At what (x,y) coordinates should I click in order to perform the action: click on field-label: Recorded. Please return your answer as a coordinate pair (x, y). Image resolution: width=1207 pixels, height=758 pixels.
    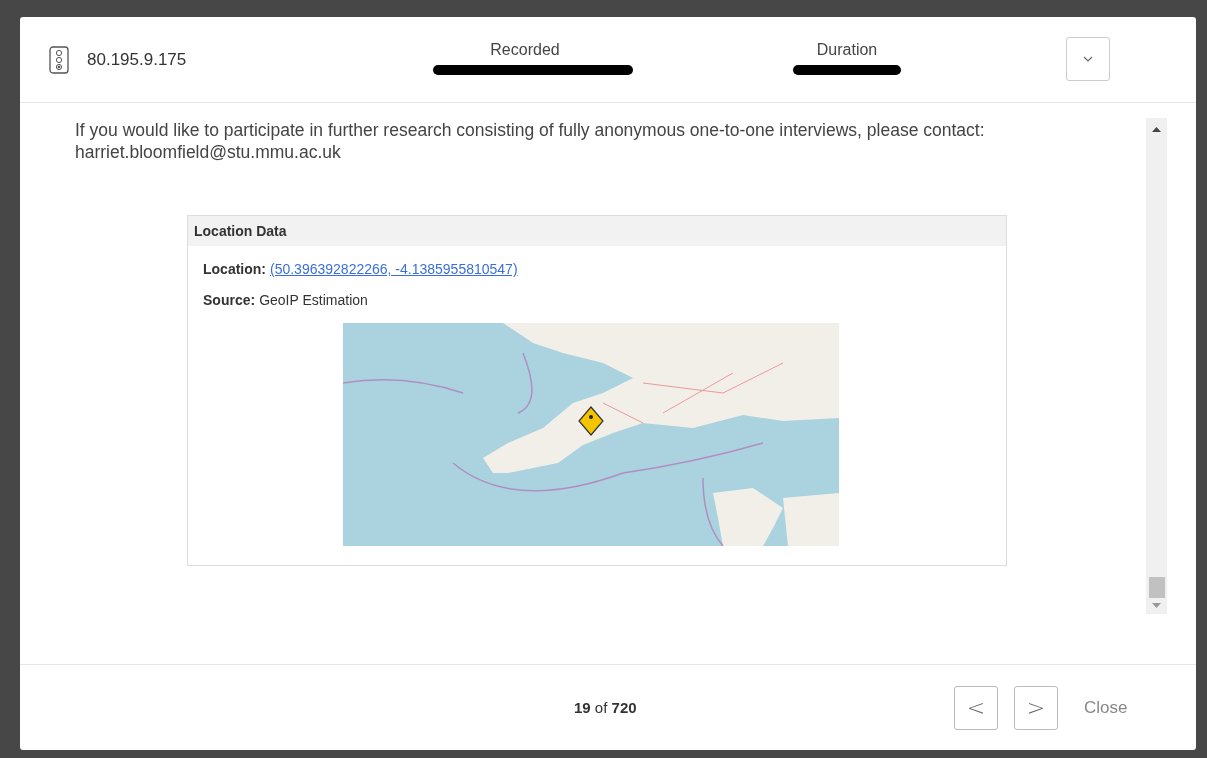
    Looking at the image, I should click on (525, 50).